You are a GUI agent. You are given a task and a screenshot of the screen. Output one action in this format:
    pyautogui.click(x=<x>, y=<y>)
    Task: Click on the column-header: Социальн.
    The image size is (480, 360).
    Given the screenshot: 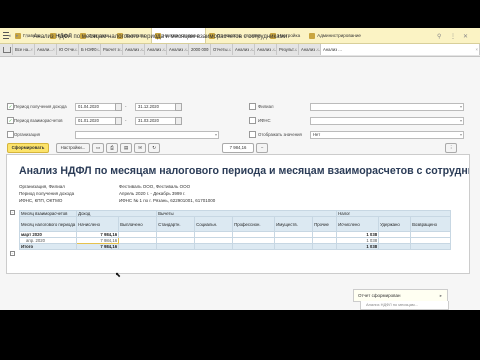 What is the action you would take?
    pyautogui.click(x=214, y=224)
    